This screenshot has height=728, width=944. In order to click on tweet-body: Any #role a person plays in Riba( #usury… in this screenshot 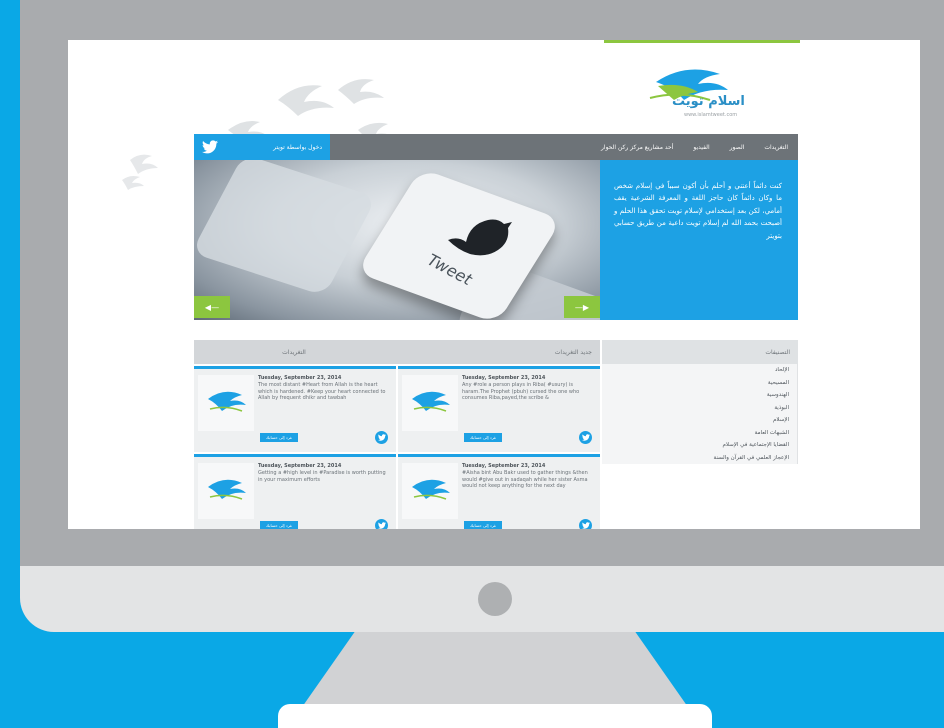, I will do `click(521, 392)`.